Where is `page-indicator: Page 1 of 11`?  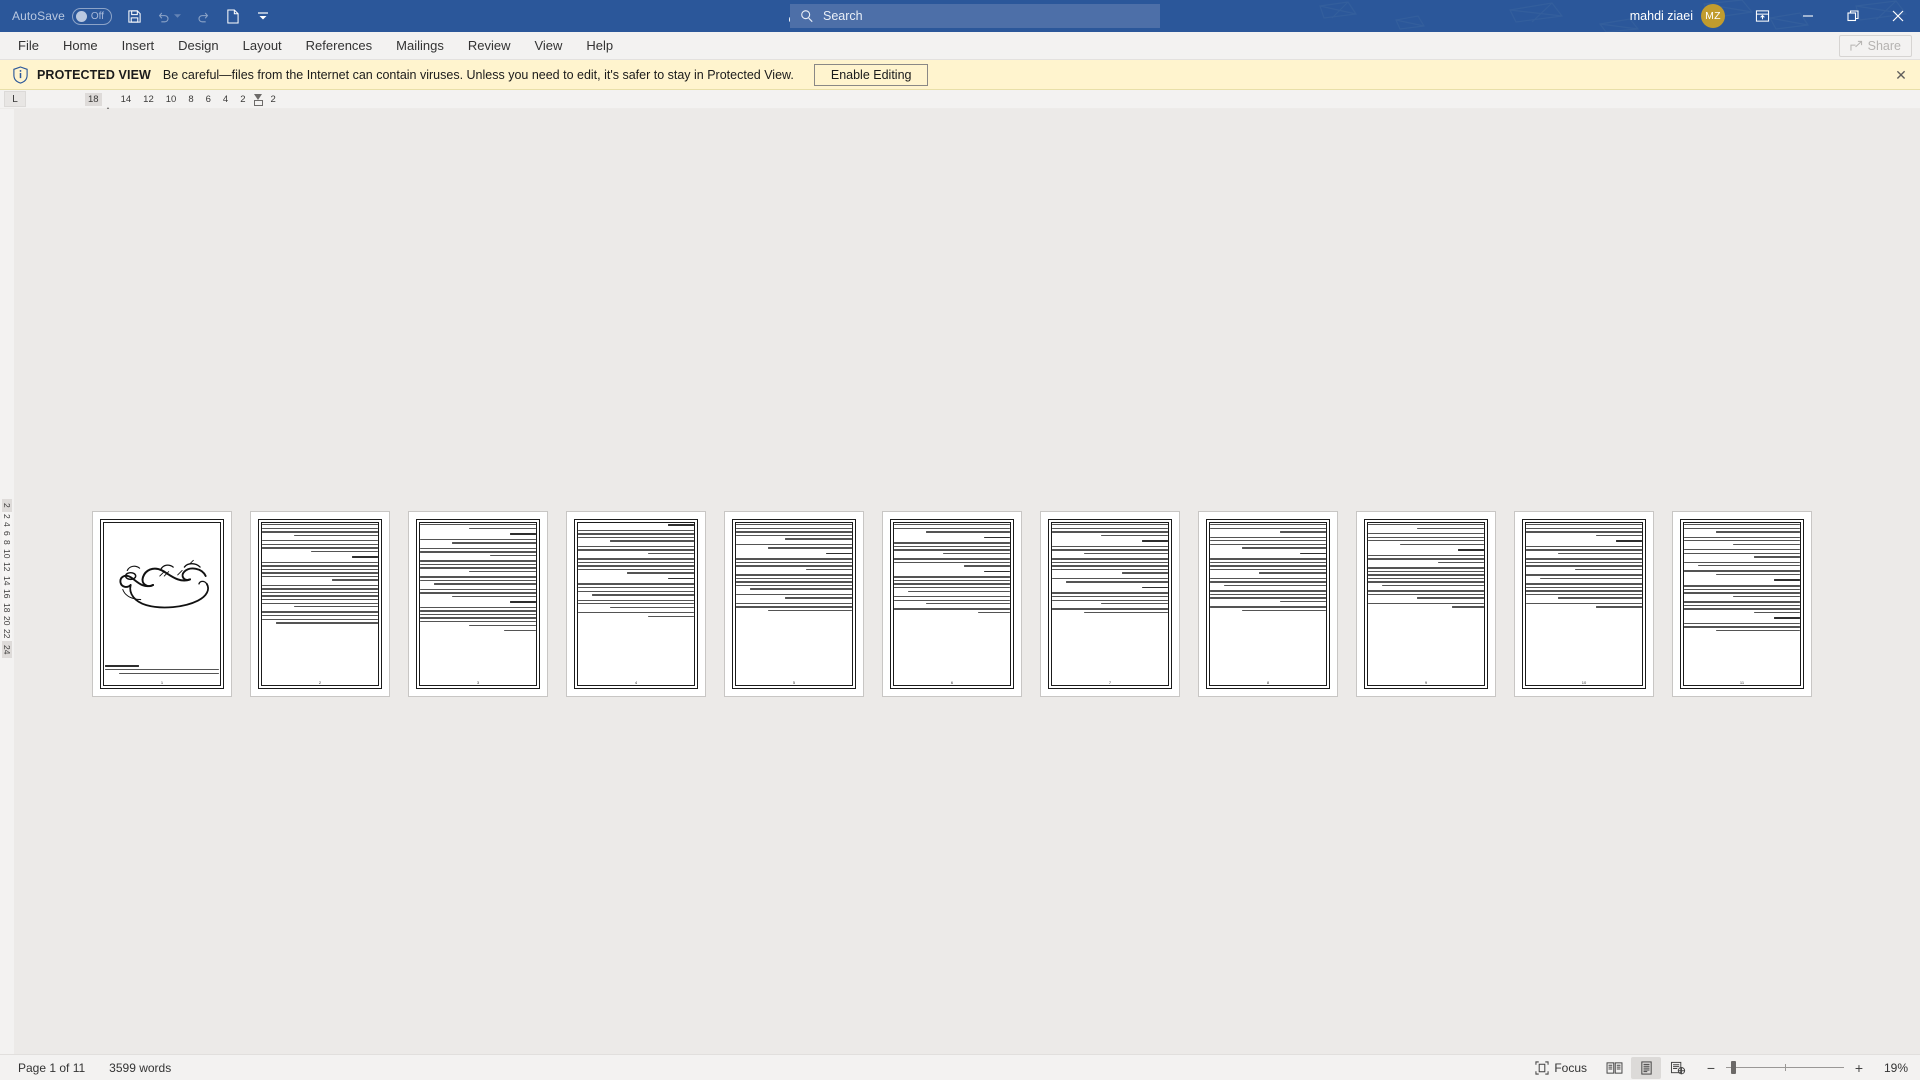 page-indicator: Page 1 of 11 is located at coordinates (51, 1068).